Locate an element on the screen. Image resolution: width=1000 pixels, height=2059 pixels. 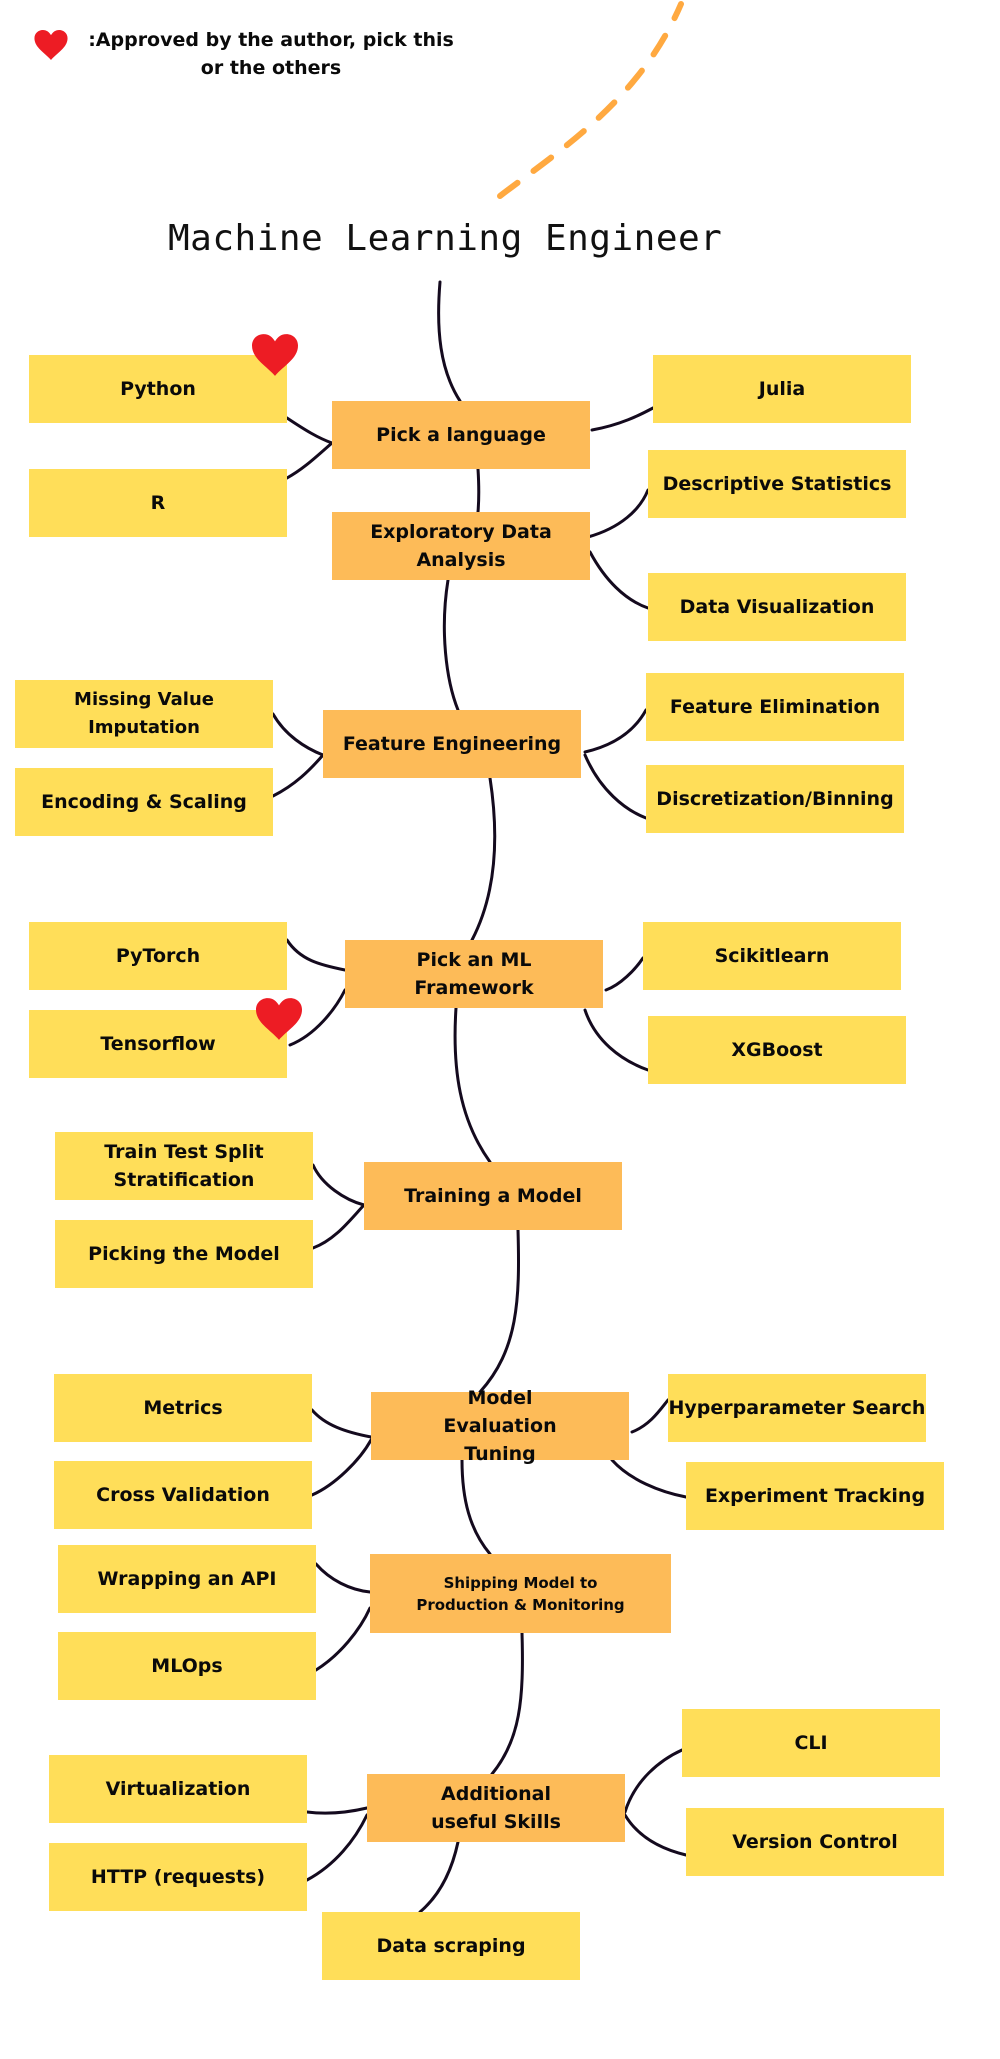
step-additional-skills: Additional useful Skills is located at coordinates (496, 1808).